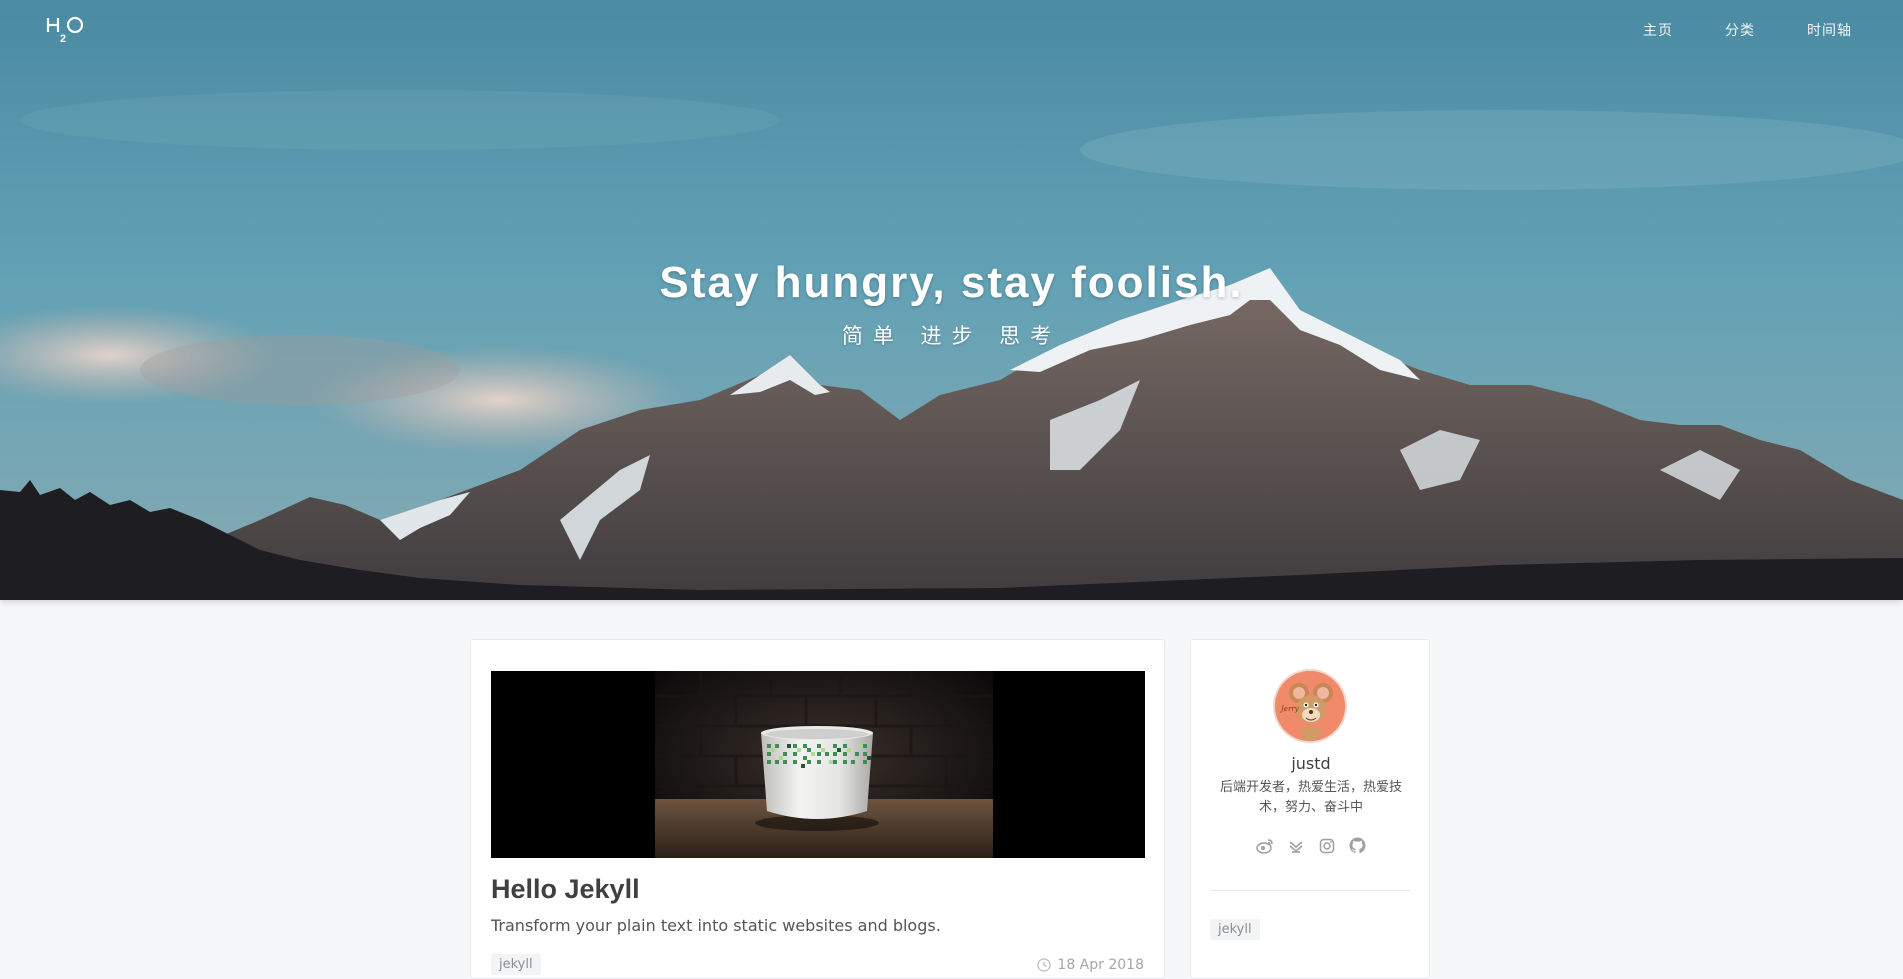  I want to click on profile-bio: 后端开发者，热爱生活，热爱技术，努力、奋斗中, so click(1310, 797).